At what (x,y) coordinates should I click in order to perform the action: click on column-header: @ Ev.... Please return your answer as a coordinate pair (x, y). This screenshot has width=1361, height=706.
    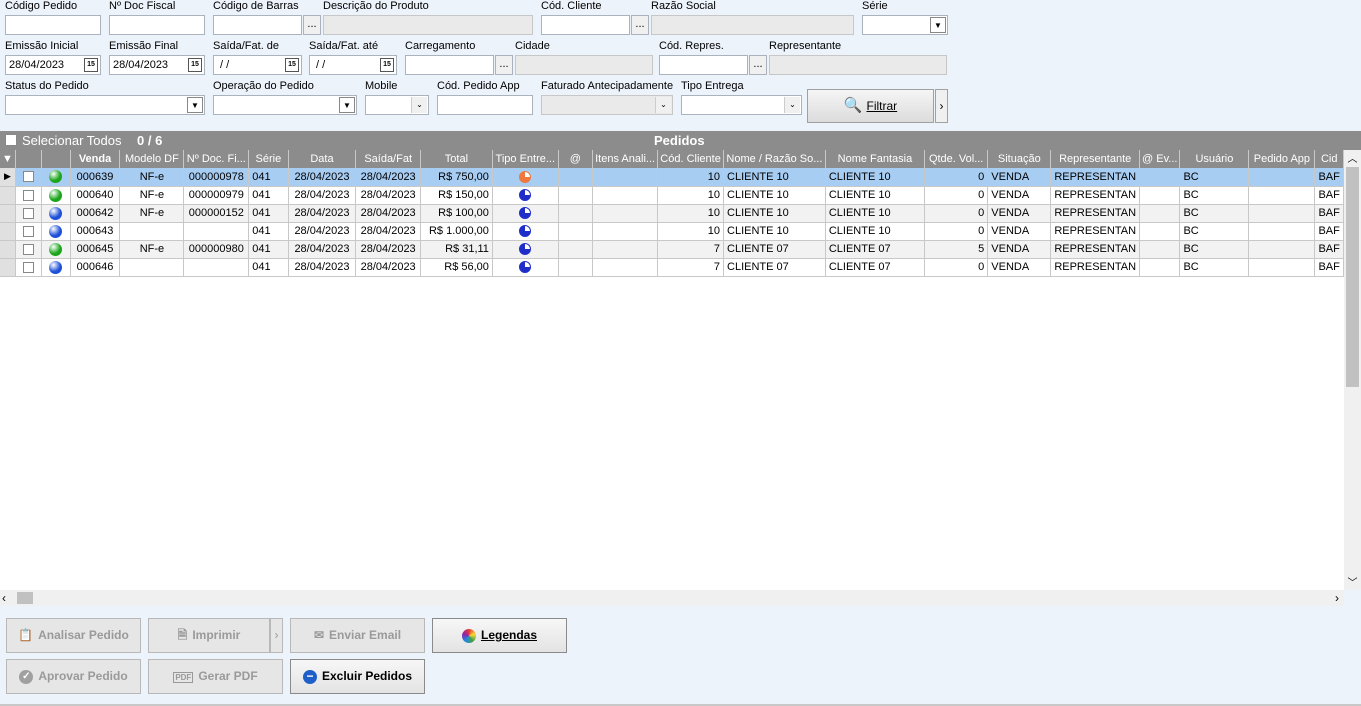
    Looking at the image, I should click on (1160, 159).